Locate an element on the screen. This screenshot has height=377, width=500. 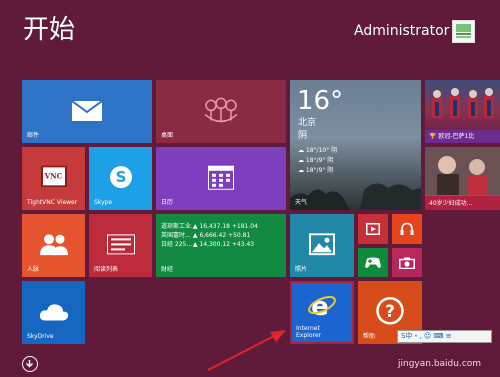
cloud-icon is located at coordinates (53, 312).